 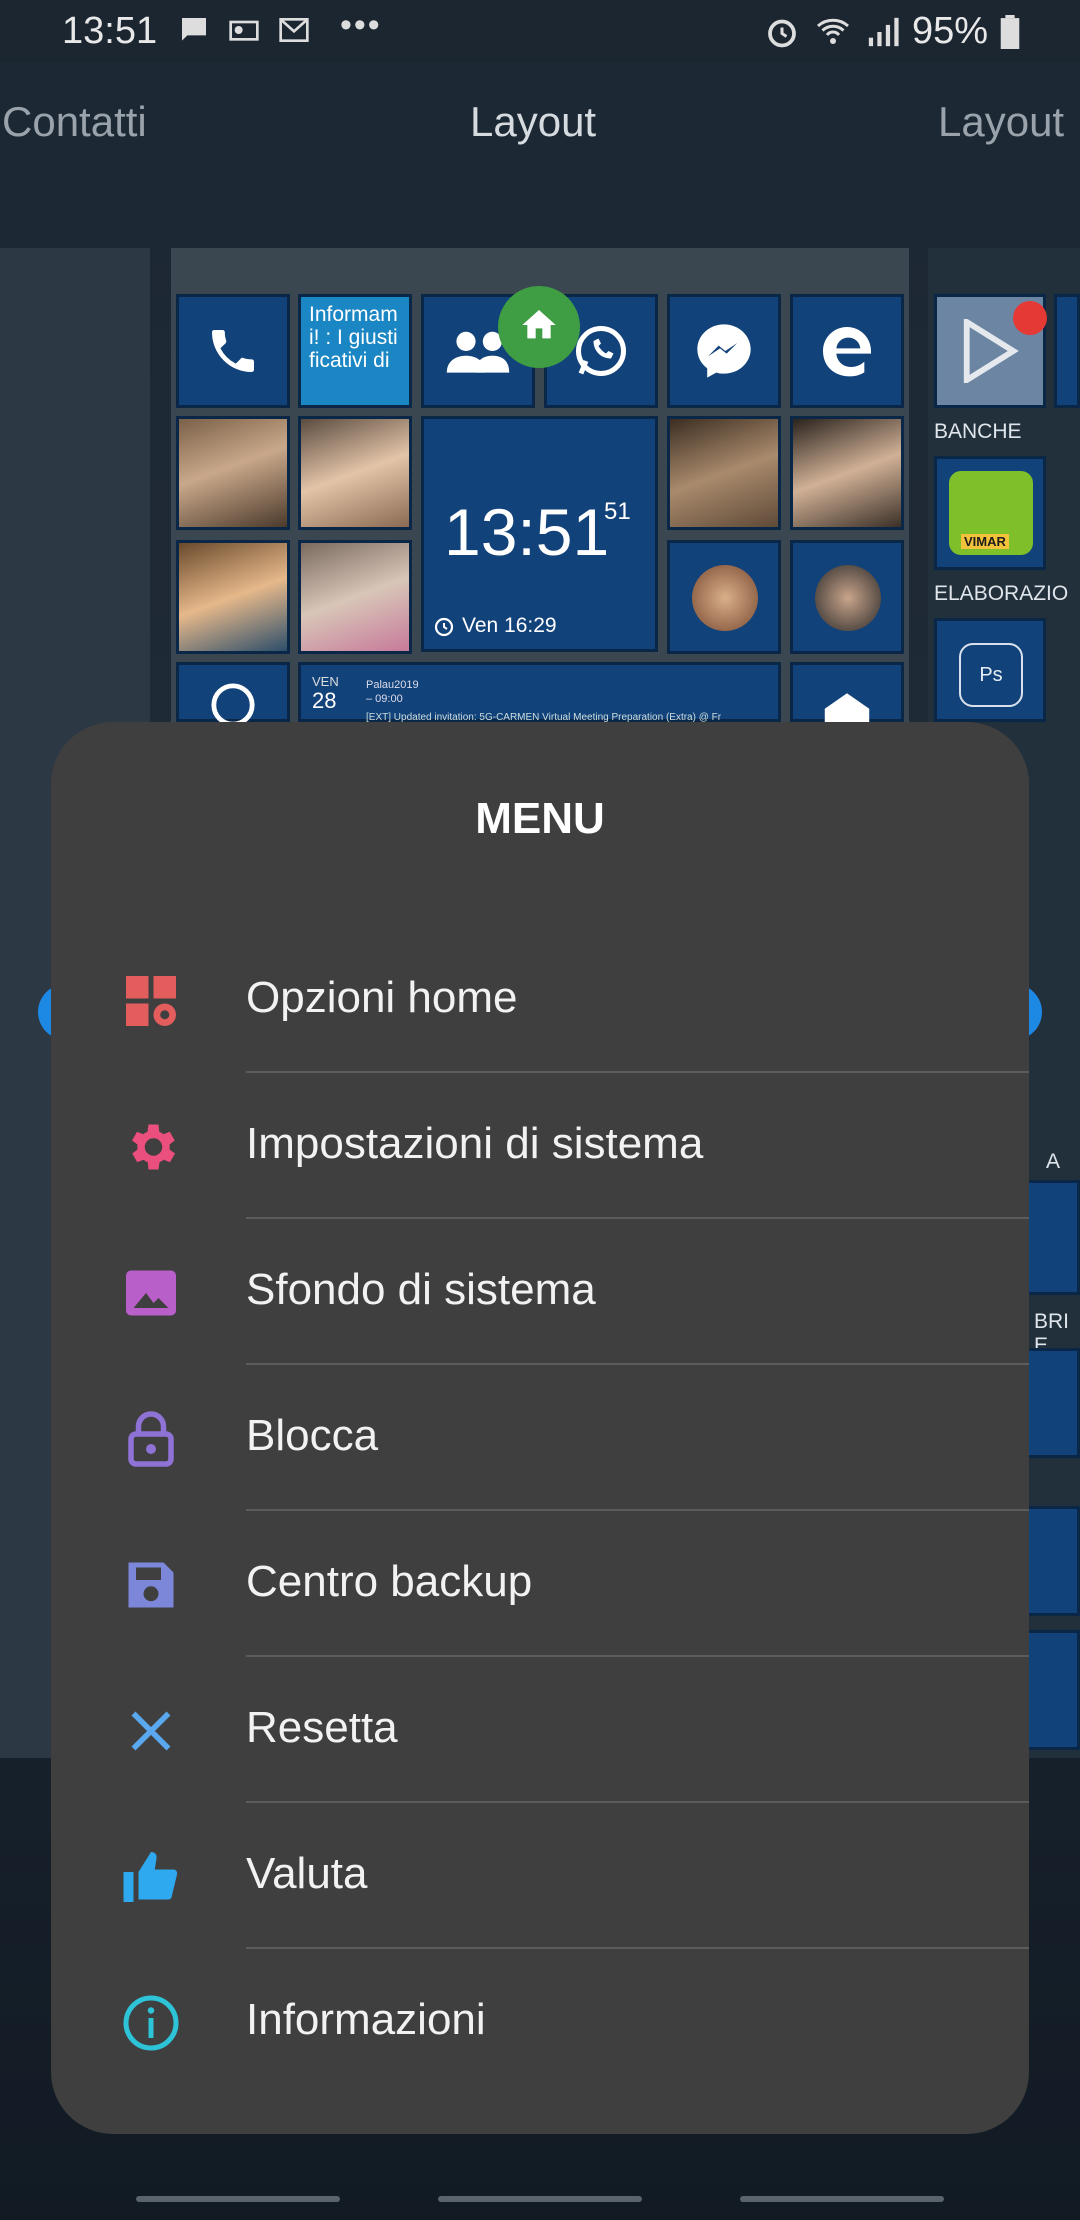 I want to click on menu-item-valuta: Valuta, so click(x=540, y=1876).